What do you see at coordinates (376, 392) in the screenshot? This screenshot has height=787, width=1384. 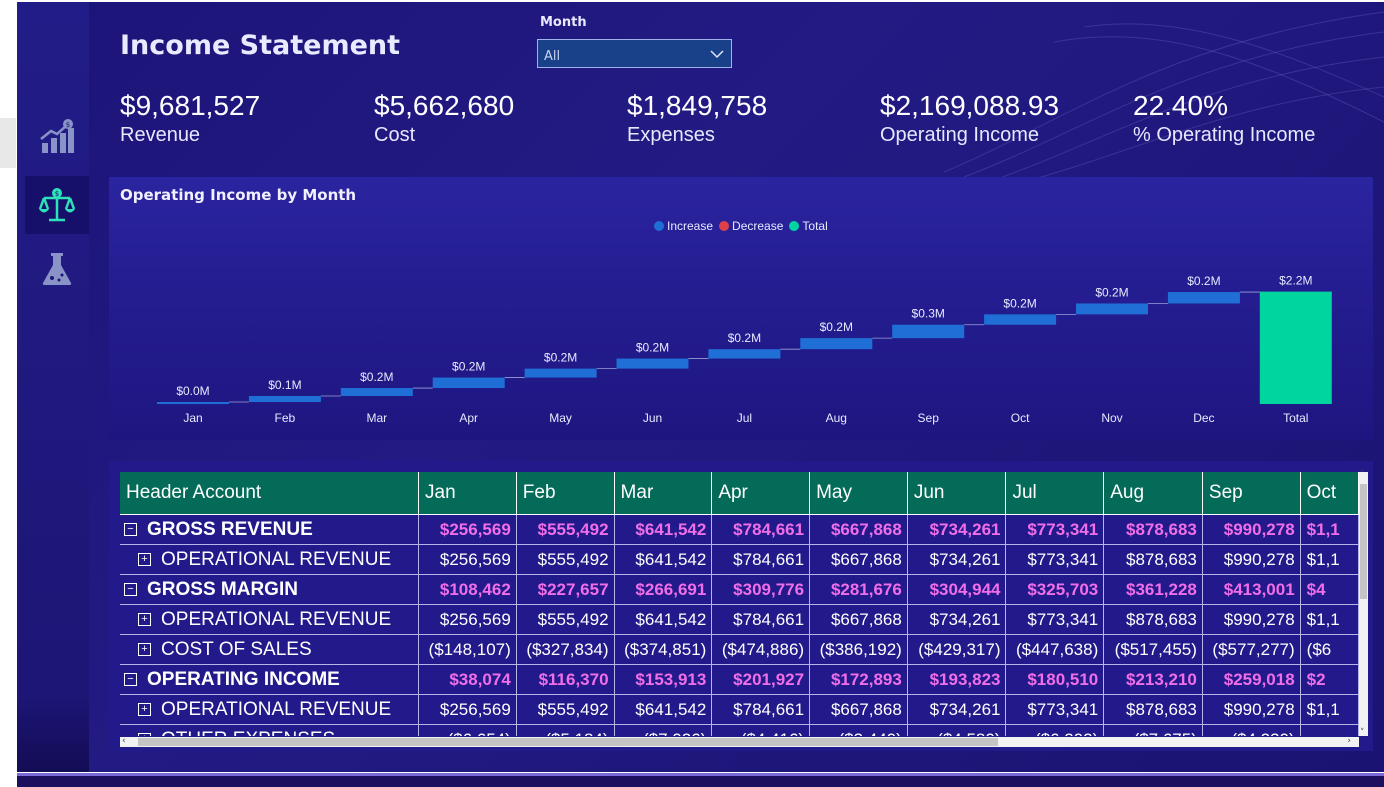 I see `bar-mar` at bounding box center [376, 392].